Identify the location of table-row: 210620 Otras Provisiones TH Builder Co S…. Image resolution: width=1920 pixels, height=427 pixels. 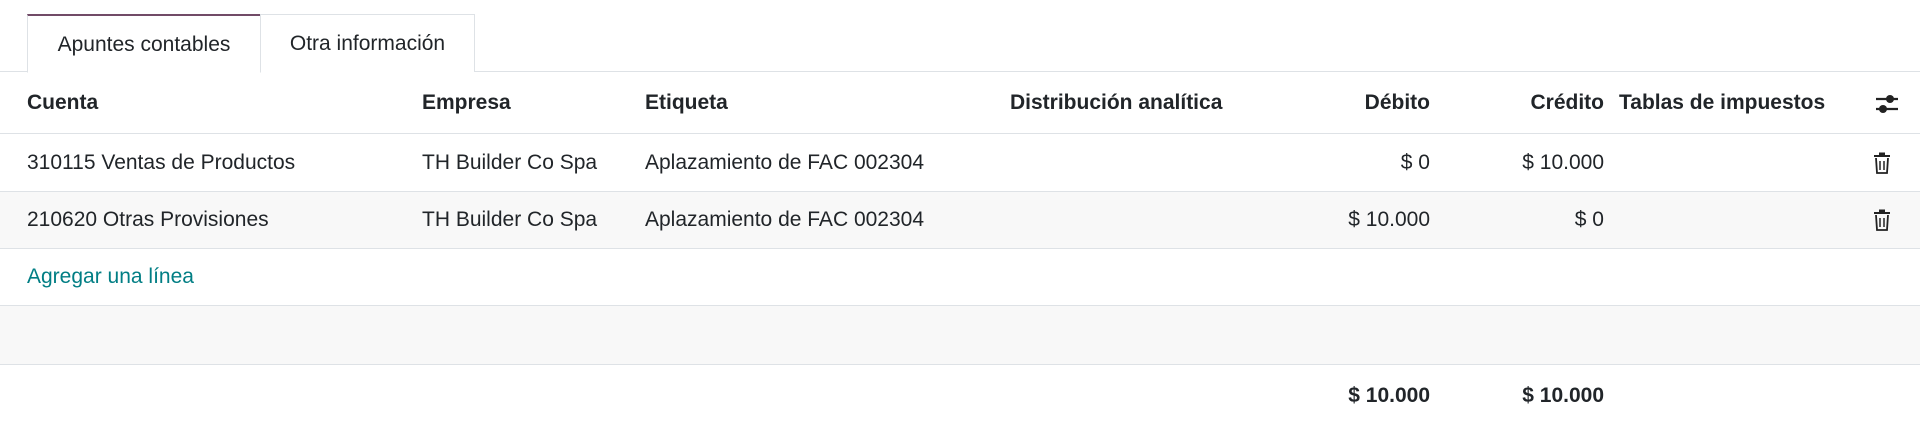
(960, 220).